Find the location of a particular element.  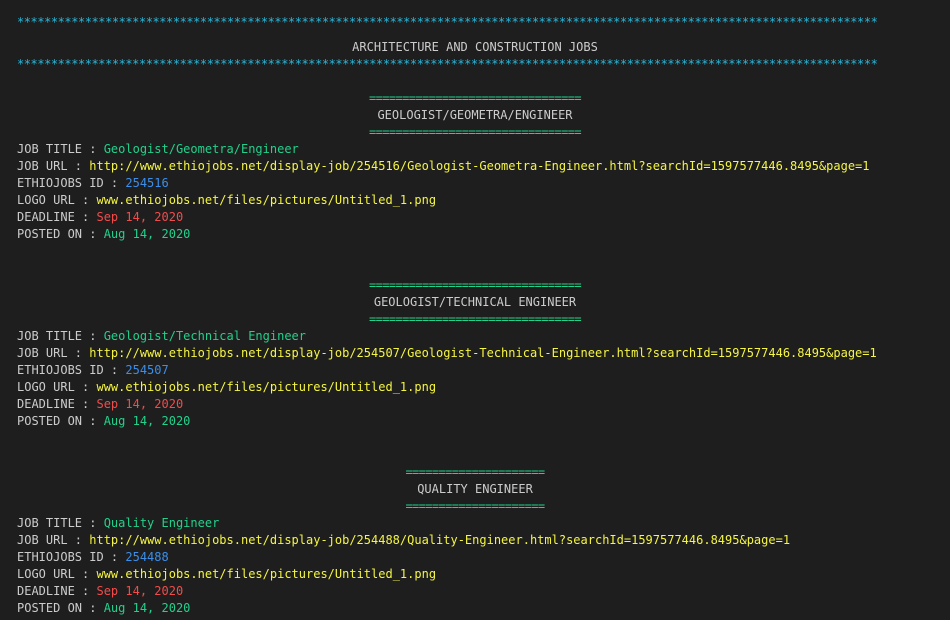

job-title-row: JOB TITLE : Geologist/Technical Engineer is located at coordinates (483, 336).